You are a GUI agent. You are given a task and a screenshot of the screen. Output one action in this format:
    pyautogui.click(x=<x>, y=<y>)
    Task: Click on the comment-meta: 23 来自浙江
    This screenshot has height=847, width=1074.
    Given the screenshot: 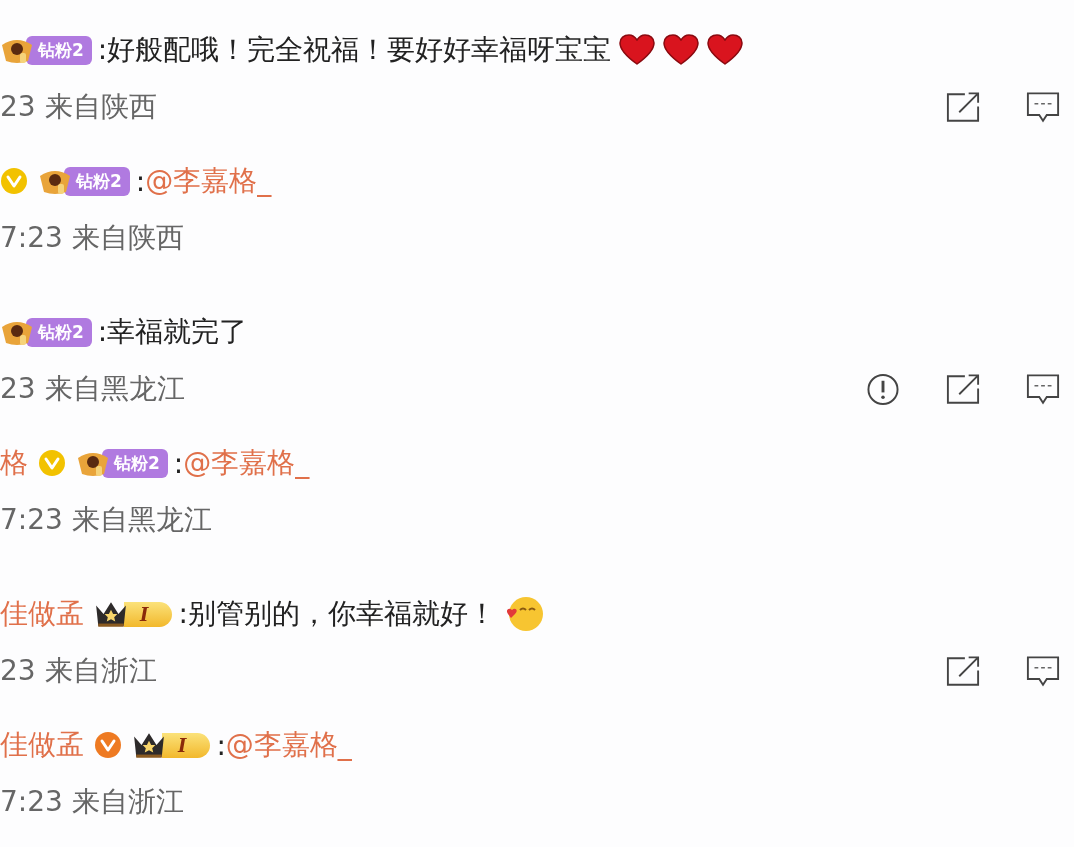 What is the action you would take?
    pyautogui.click(x=78, y=671)
    